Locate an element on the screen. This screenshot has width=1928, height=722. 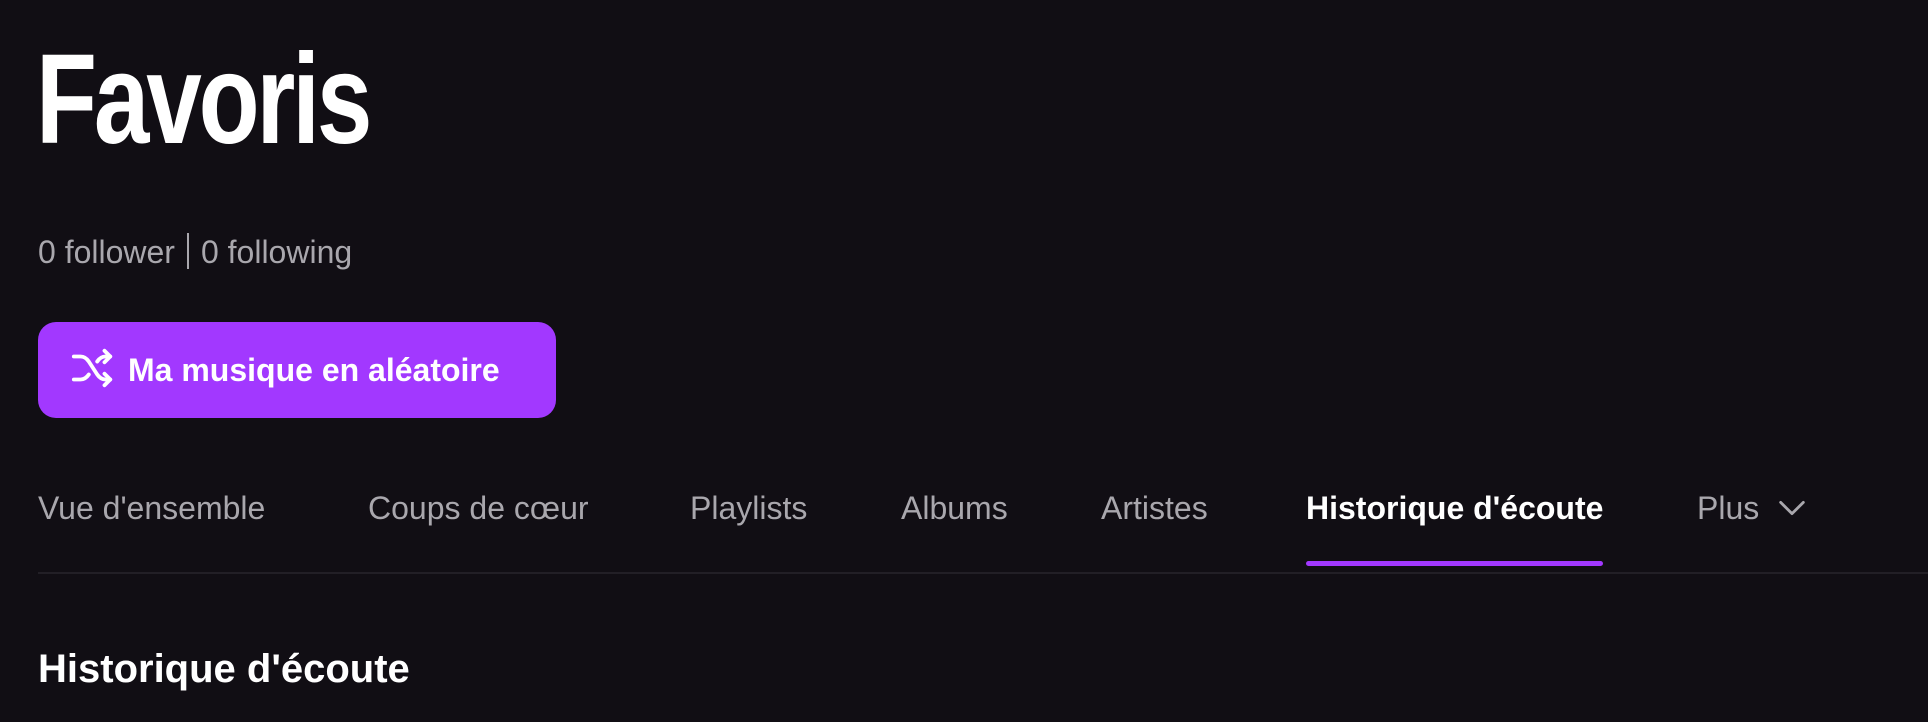
tab-label: Artistes is located at coordinates (1154, 508).